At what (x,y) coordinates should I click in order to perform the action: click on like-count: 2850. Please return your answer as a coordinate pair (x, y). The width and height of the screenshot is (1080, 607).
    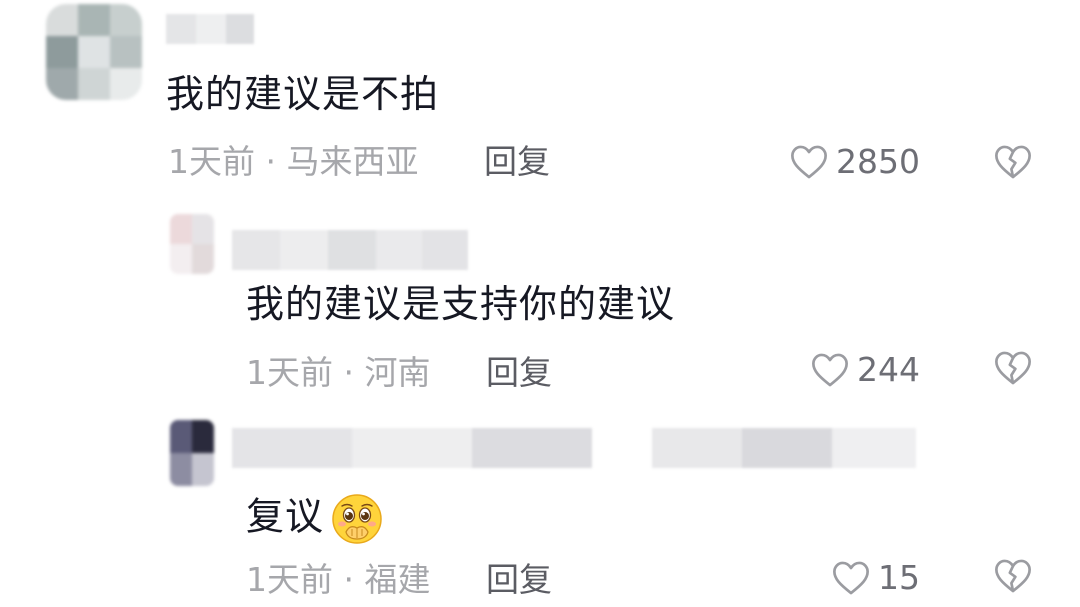
    Looking at the image, I should click on (878, 161).